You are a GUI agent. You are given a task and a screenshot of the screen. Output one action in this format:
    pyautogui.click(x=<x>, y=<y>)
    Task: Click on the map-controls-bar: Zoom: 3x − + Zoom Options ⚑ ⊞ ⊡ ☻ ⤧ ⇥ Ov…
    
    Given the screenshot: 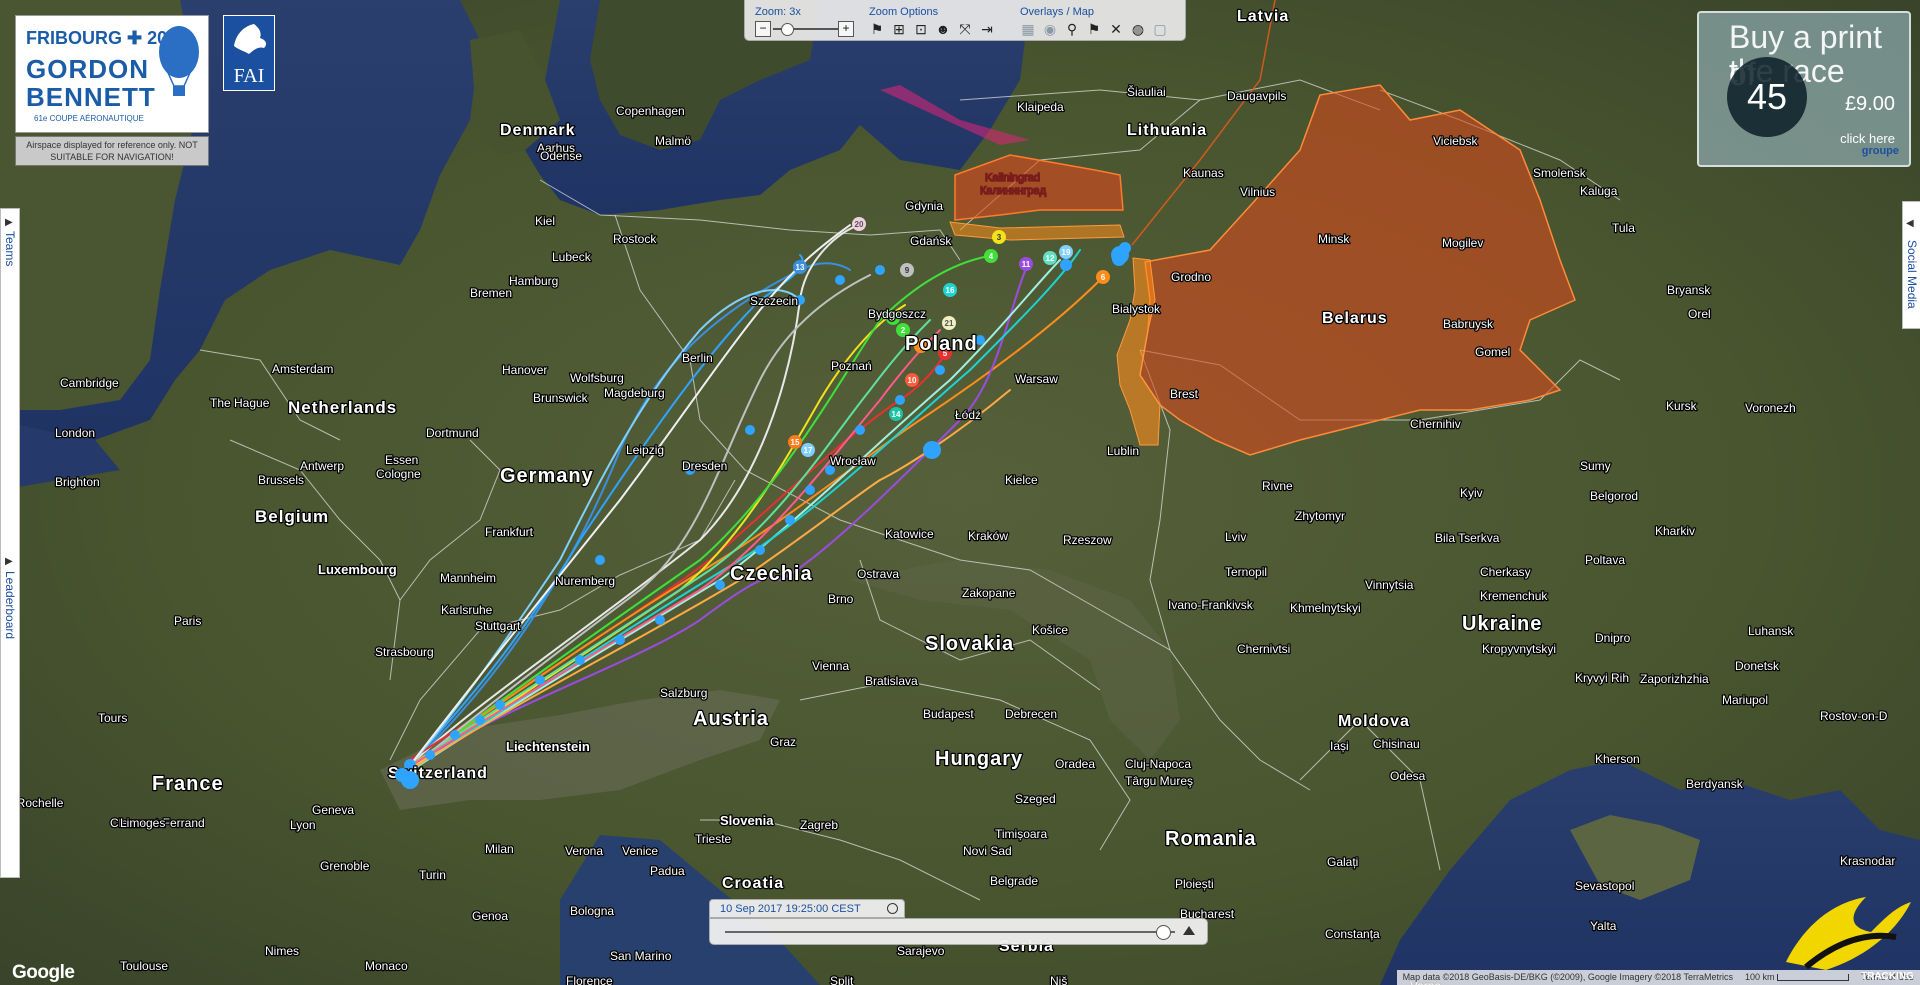 What is the action you would take?
    pyautogui.click(x=965, y=20)
    